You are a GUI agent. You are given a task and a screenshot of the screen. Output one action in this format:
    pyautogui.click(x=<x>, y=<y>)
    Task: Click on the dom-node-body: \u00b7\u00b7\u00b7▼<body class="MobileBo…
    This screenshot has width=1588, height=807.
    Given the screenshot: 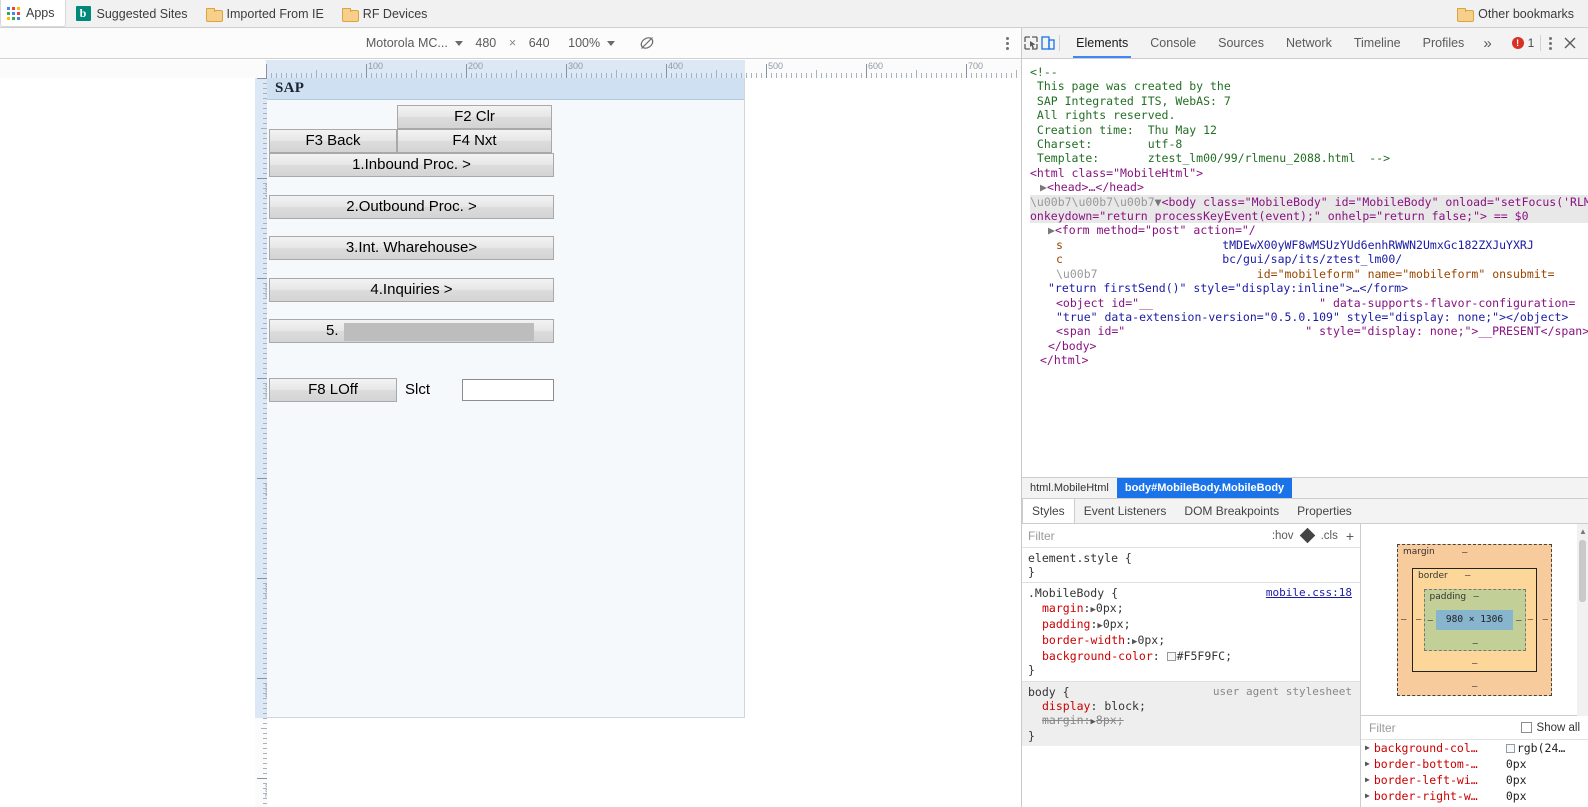 What is the action you would take?
    pyautogui.click(x=1309, y=209)
    